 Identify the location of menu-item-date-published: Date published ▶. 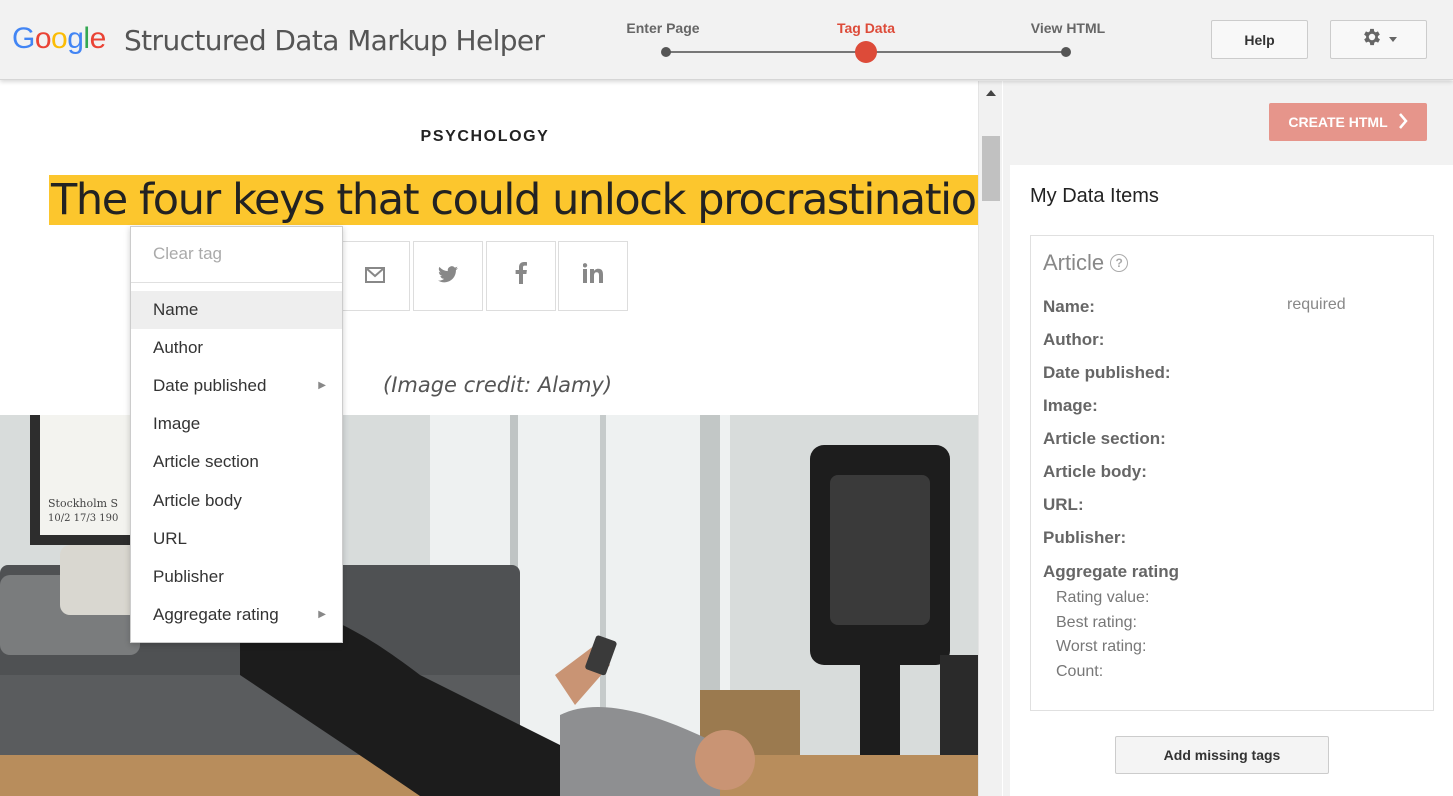
(236, 386).